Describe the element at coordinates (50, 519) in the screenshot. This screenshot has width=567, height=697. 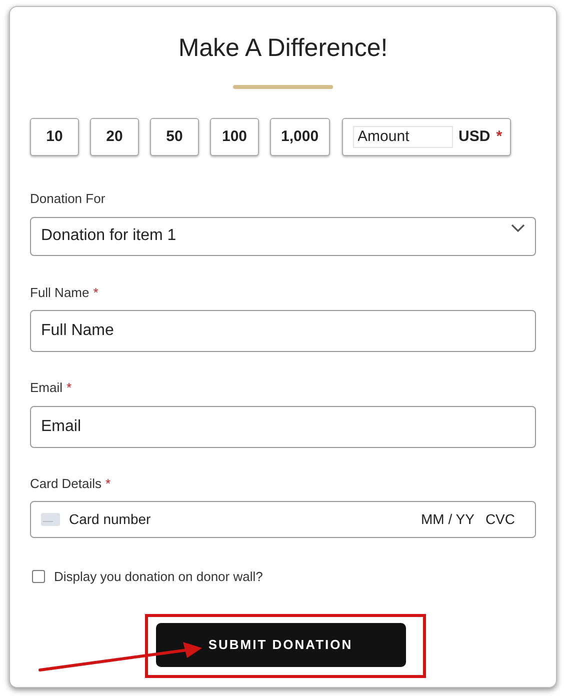
I see `credit-card-icon` at that location.